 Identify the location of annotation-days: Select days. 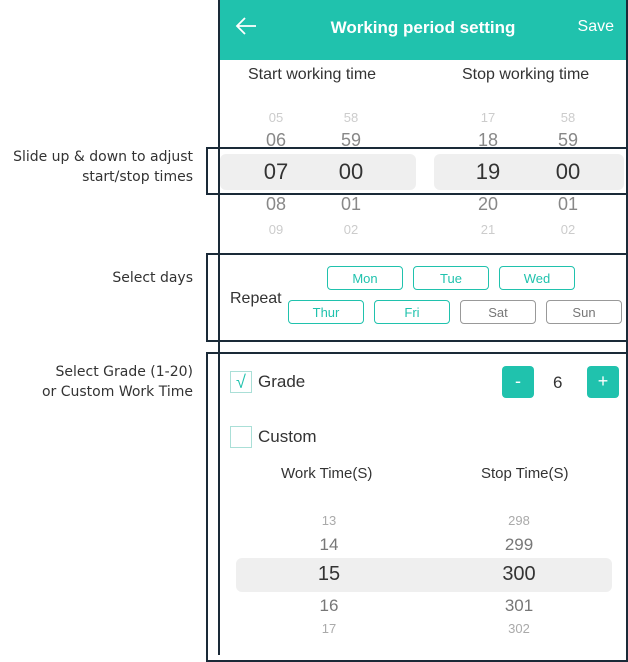
(152, 278).